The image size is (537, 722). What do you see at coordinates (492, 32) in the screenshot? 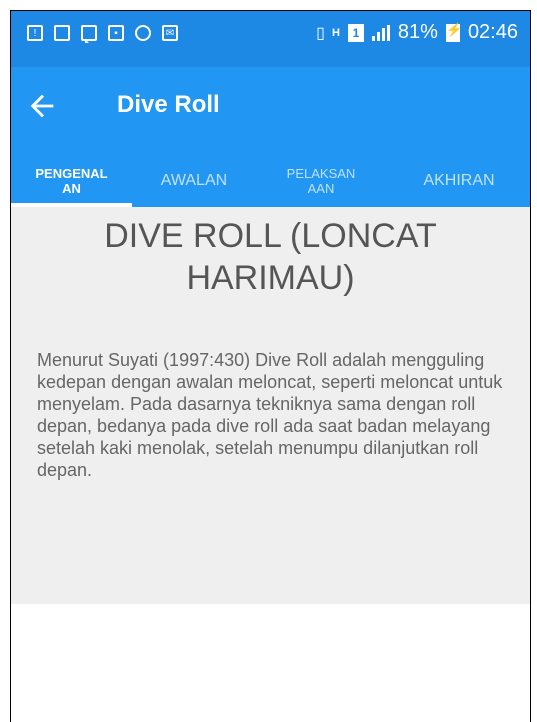
I see `clock: 02:46` at bounding box center [492, 32].